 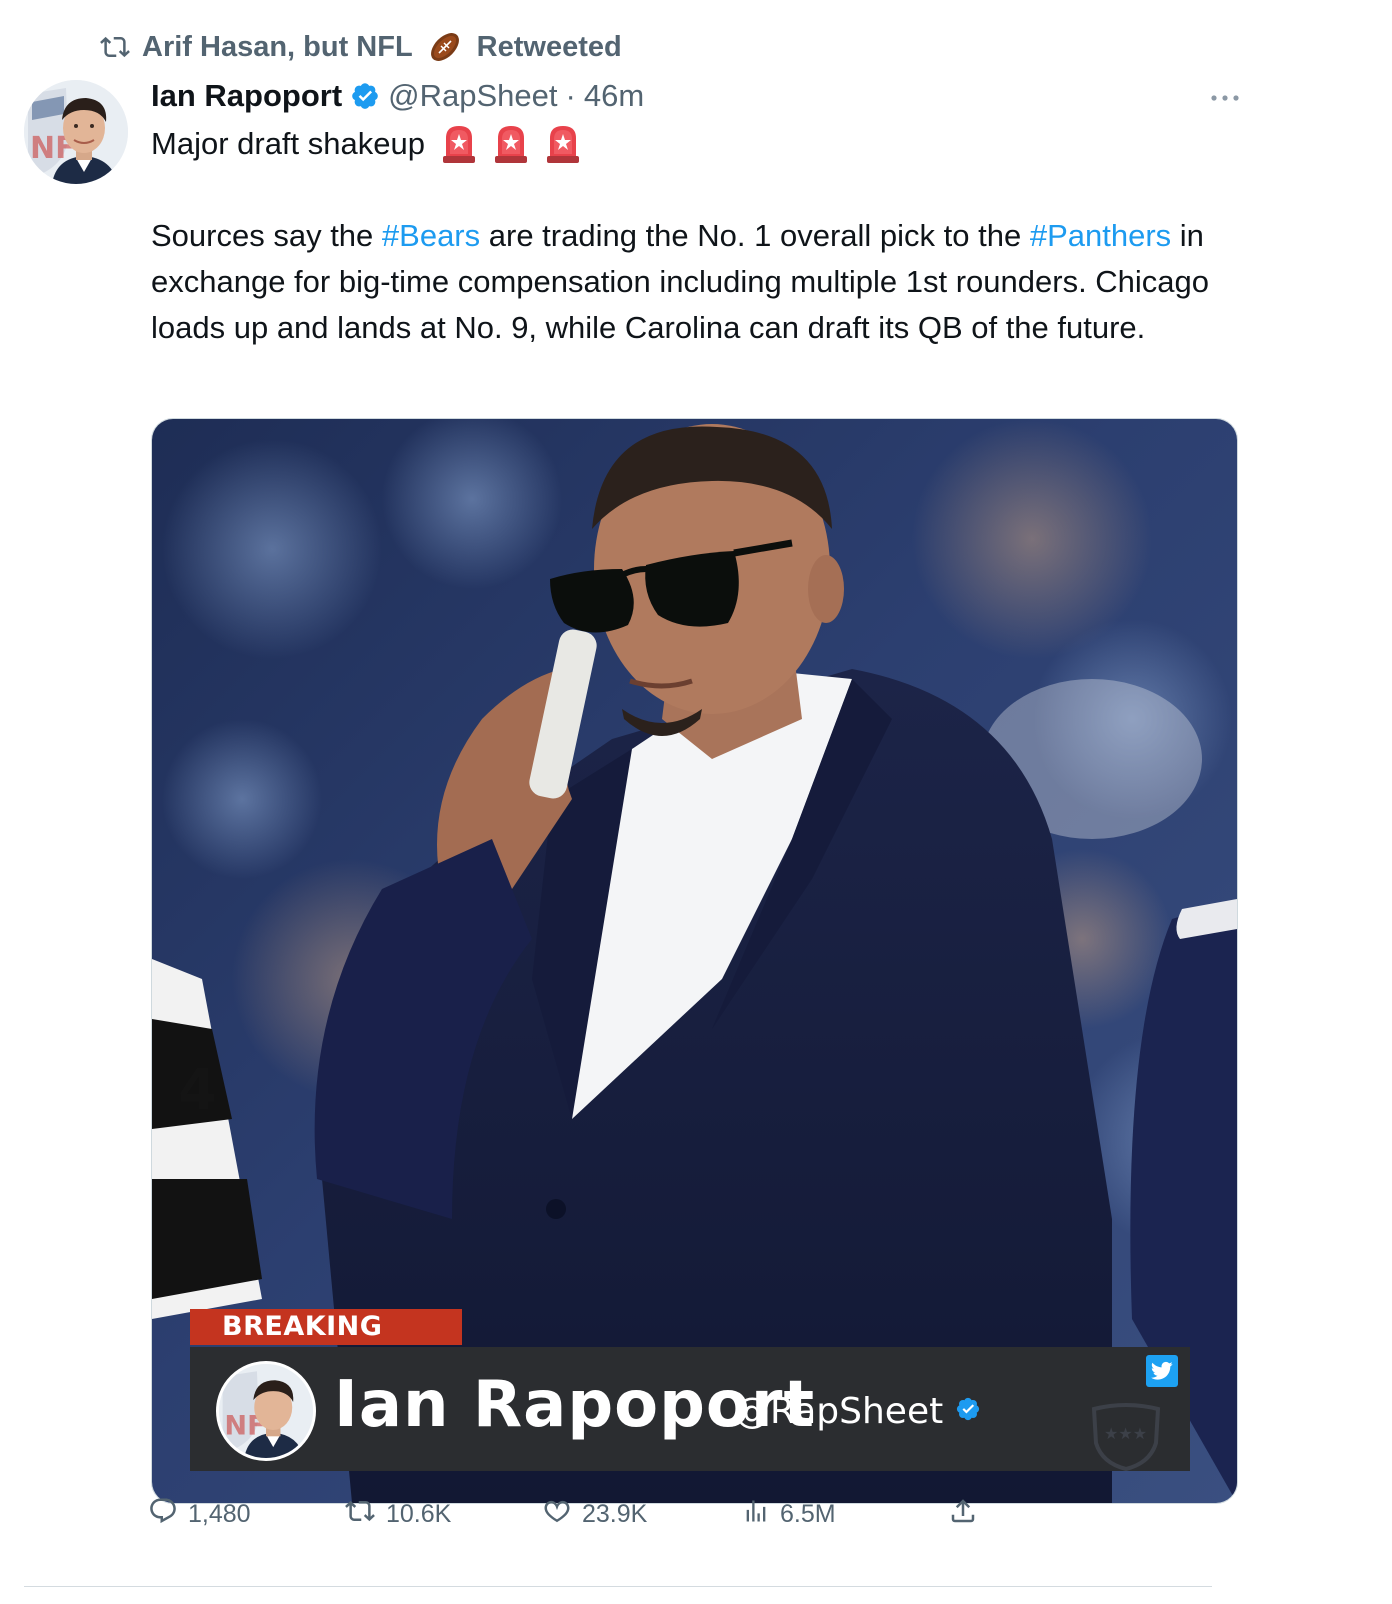 What do you see at coordinates (756, 1514) in the screenshot?
I see `views-chart-icon` at bounding box center [756, 1514].